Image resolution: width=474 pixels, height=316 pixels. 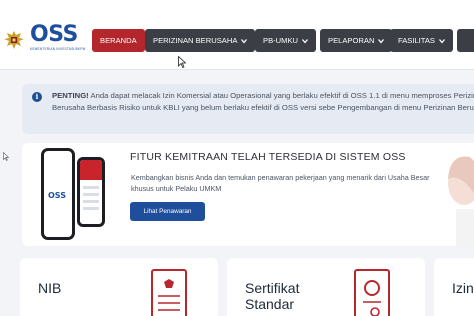 What do you see at coordinates (167, 211) in the screenshot?
I see `lihat-penawaran-button: Lihat Penawaran` at bounding box center [167, 211].